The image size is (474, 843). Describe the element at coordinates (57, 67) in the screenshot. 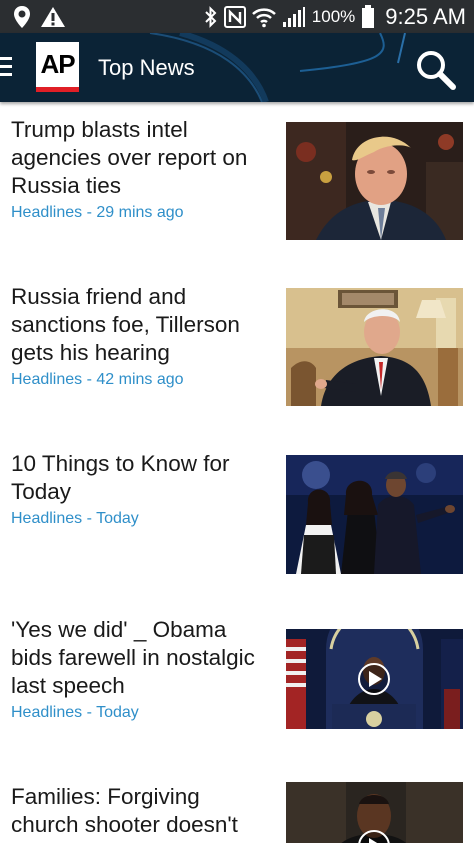

I see `ap-logo: AP` at that location.